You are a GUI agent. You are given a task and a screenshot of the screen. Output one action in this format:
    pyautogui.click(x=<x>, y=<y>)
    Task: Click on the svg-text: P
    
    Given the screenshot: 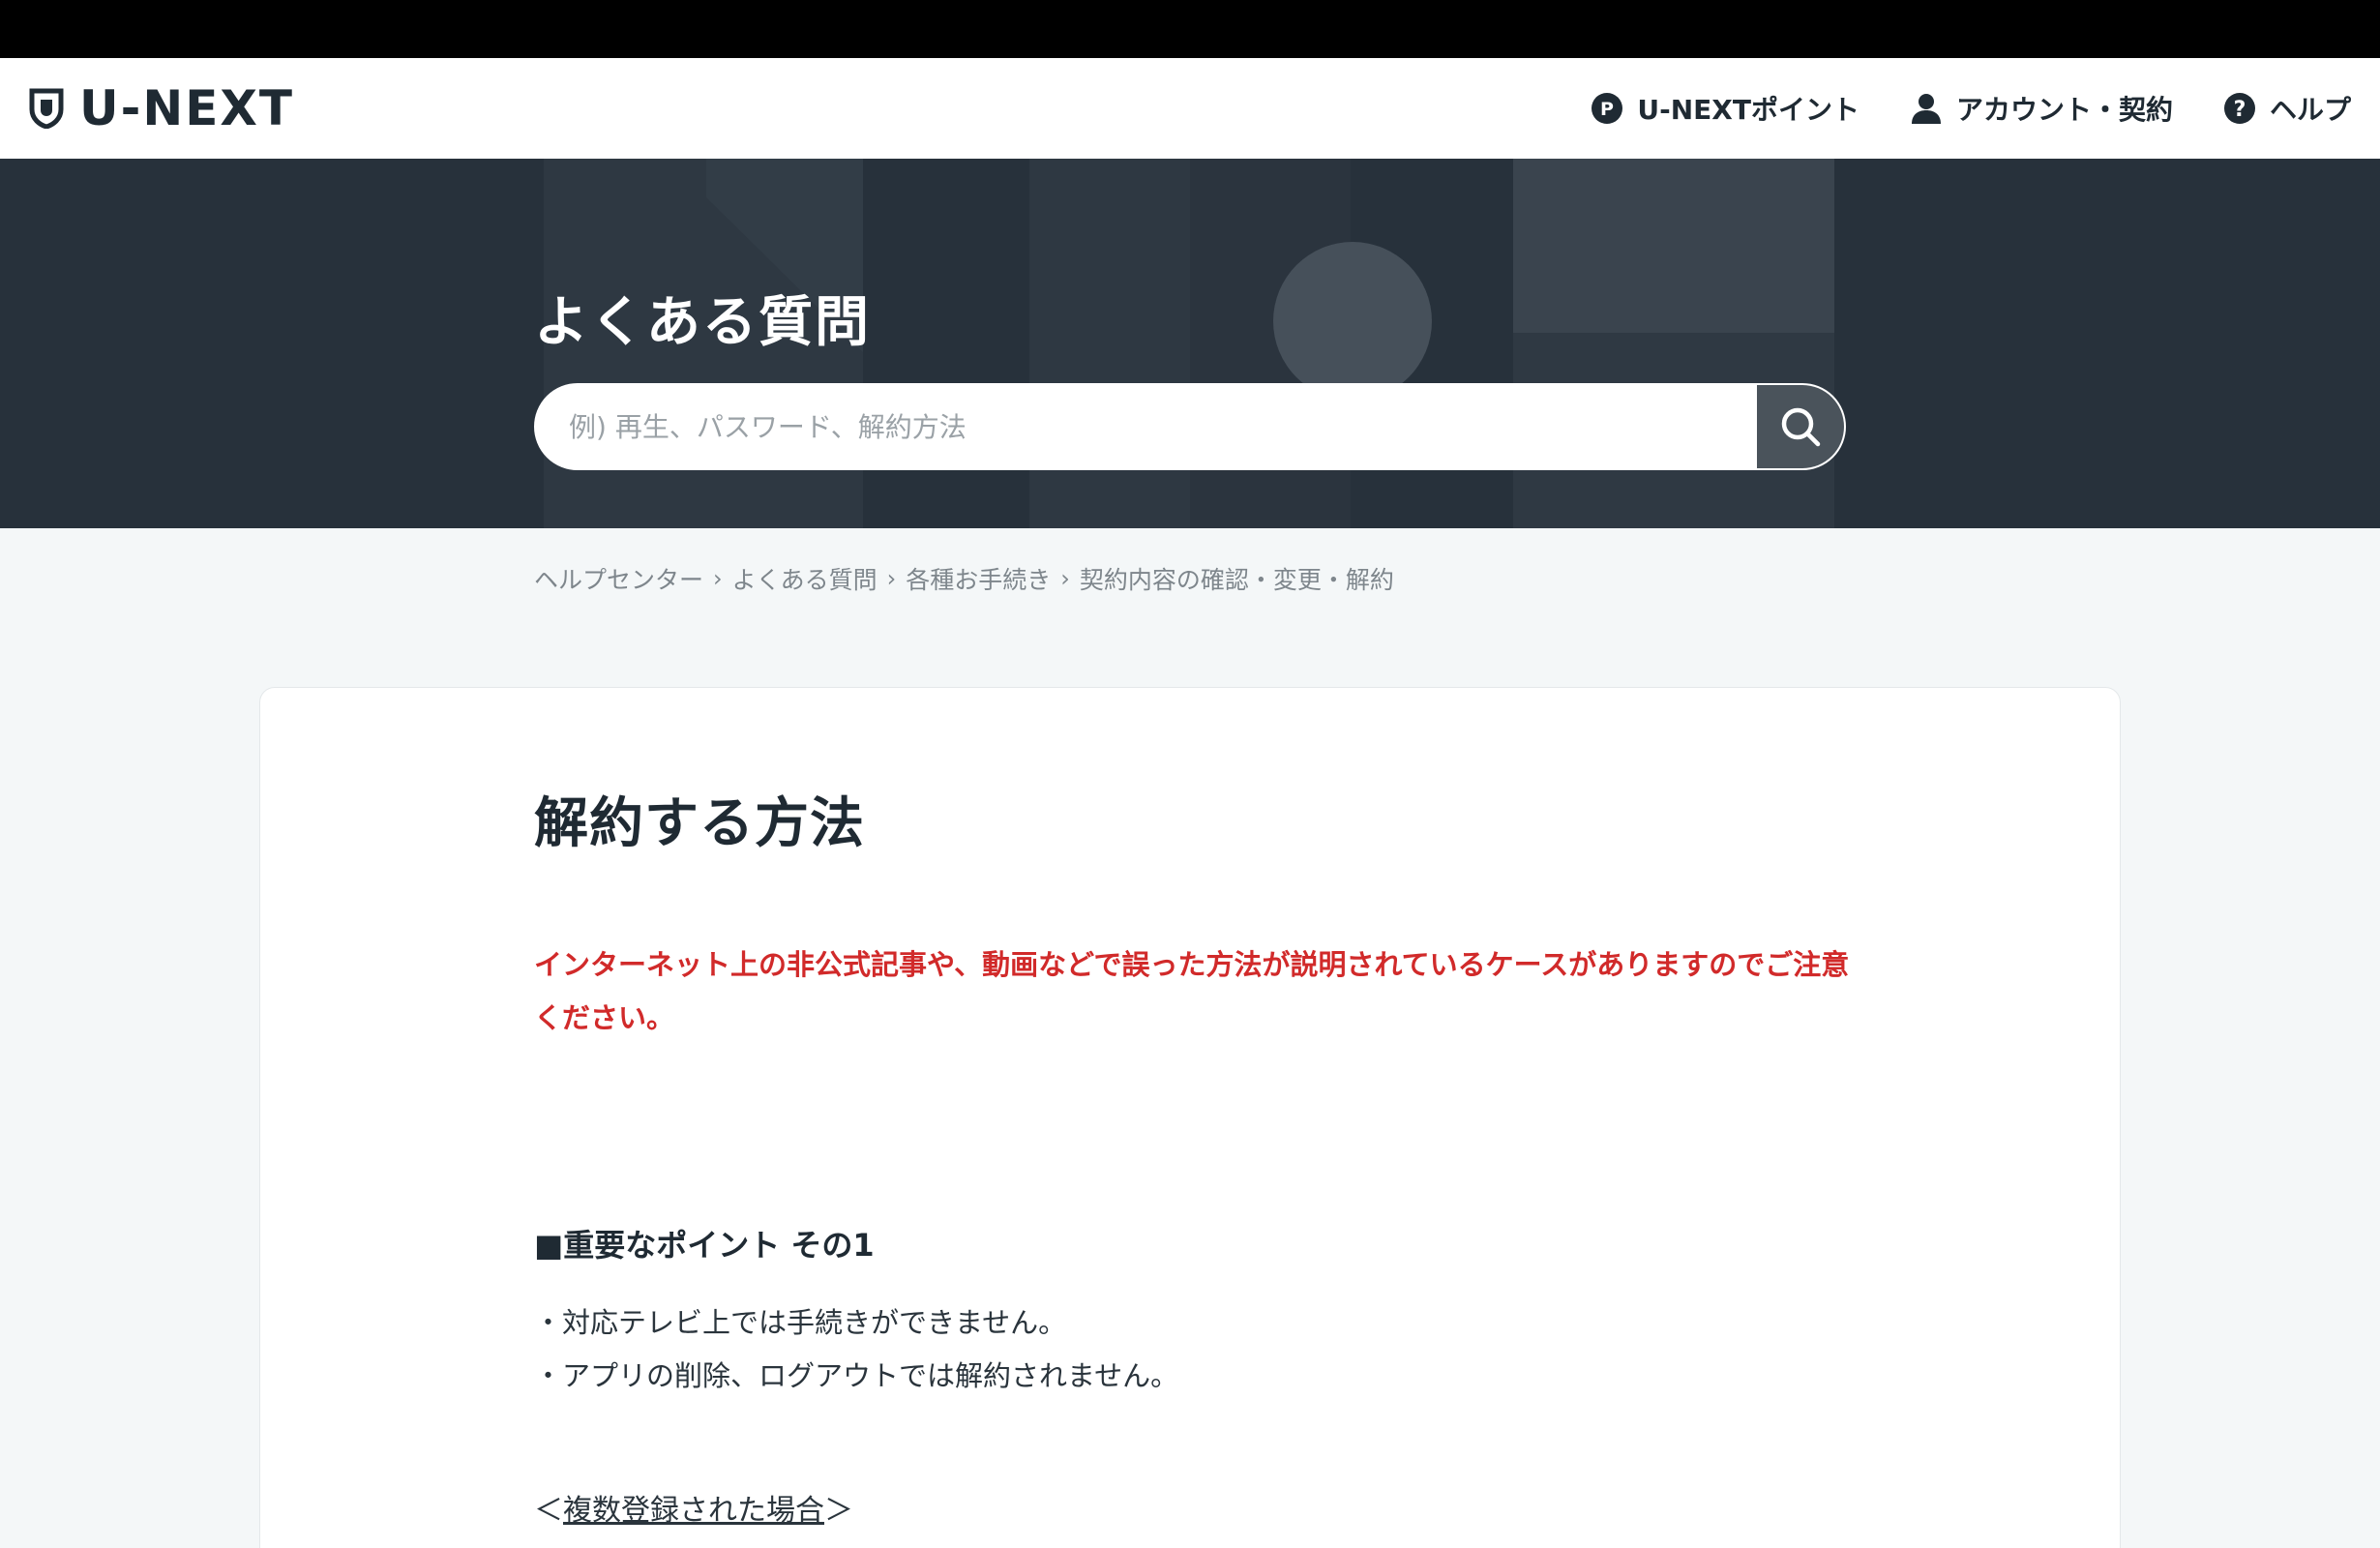 What is the action you would take?
    pyautogui.click(x=1607, y=109)
    